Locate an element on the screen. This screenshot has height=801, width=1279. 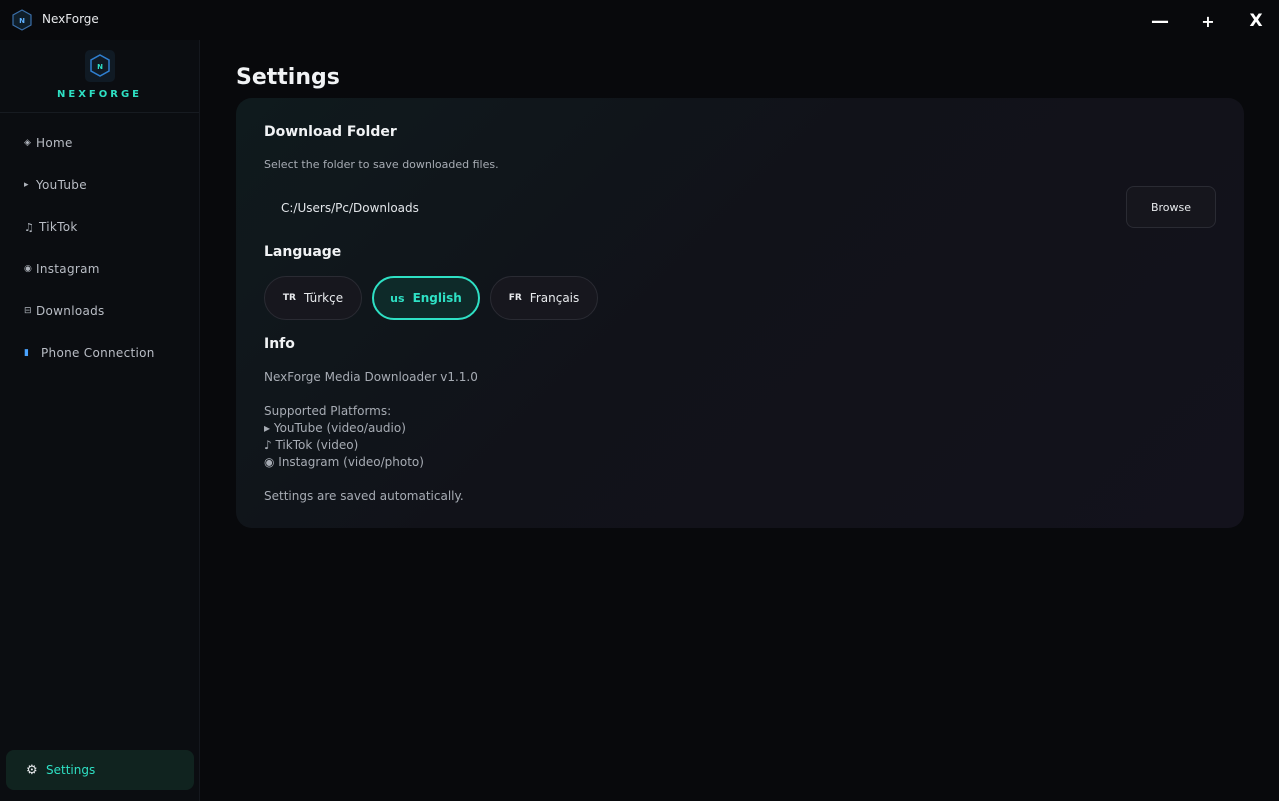
language-option-english: us English is located at coordinates (426, 298).